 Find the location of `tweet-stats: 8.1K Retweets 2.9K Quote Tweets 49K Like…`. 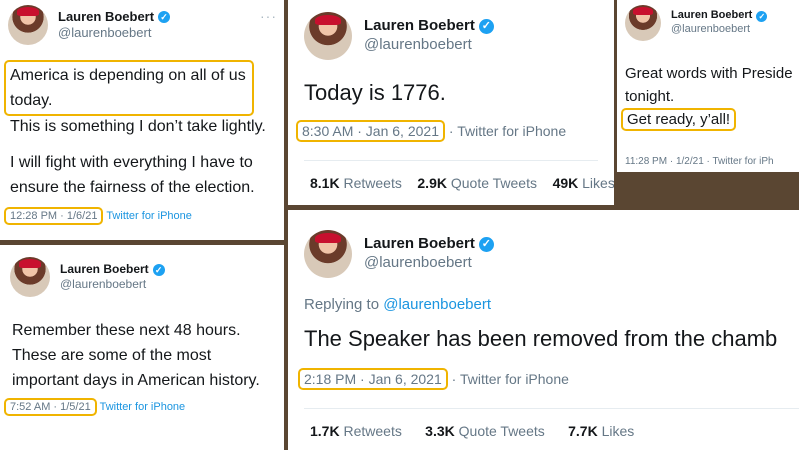

tweet-stats: 8.1K Retweets 2.9K Quote Tweets 49K Like… is located at coordinates (462, 183).